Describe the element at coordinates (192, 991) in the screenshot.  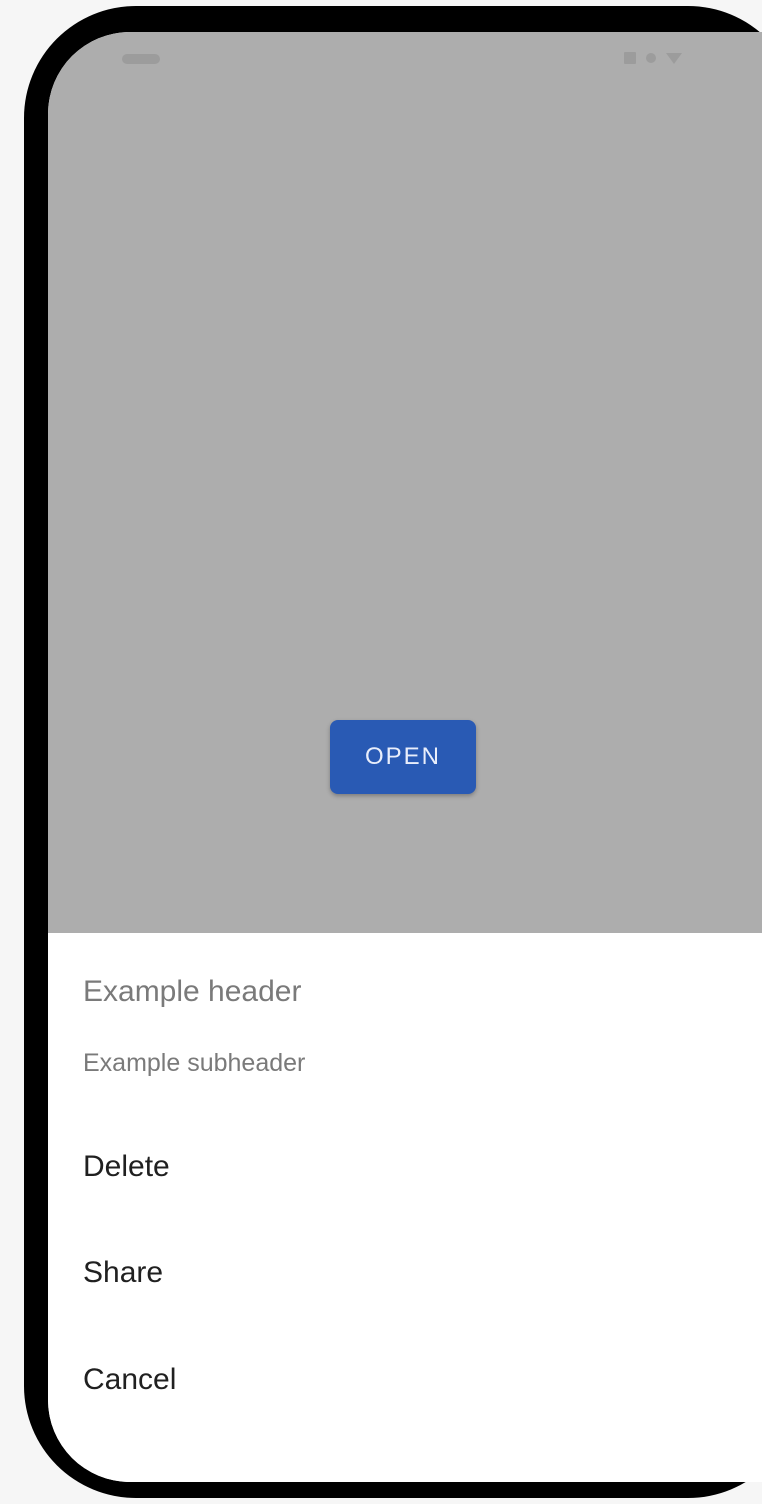
I see `sheet-header: Example header` at that location.